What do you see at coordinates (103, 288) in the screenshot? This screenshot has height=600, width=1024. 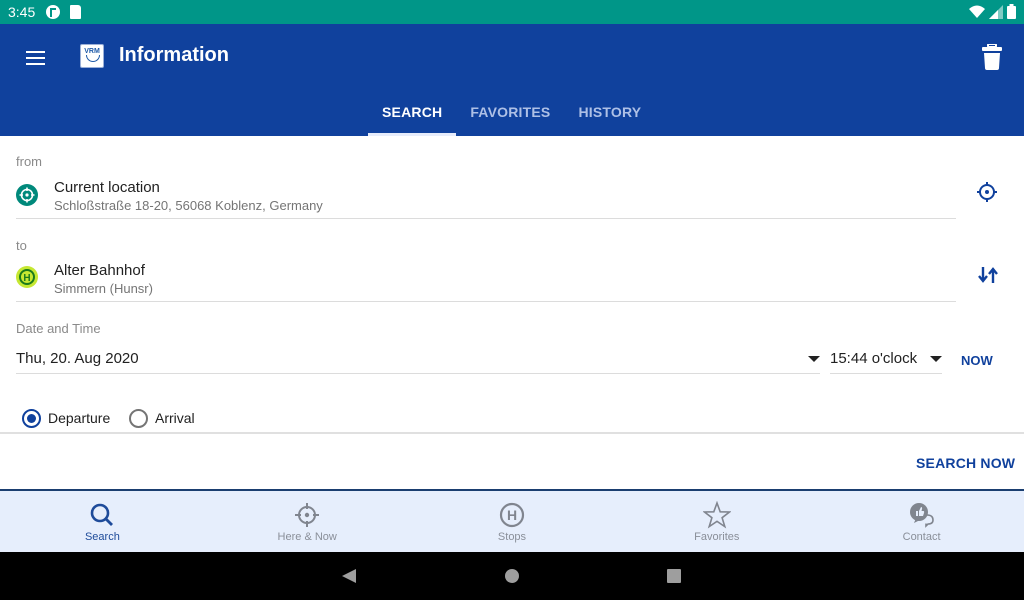 I see `to-subtitle: Simmern (Hunsr)` at bounding box center [103, 288].